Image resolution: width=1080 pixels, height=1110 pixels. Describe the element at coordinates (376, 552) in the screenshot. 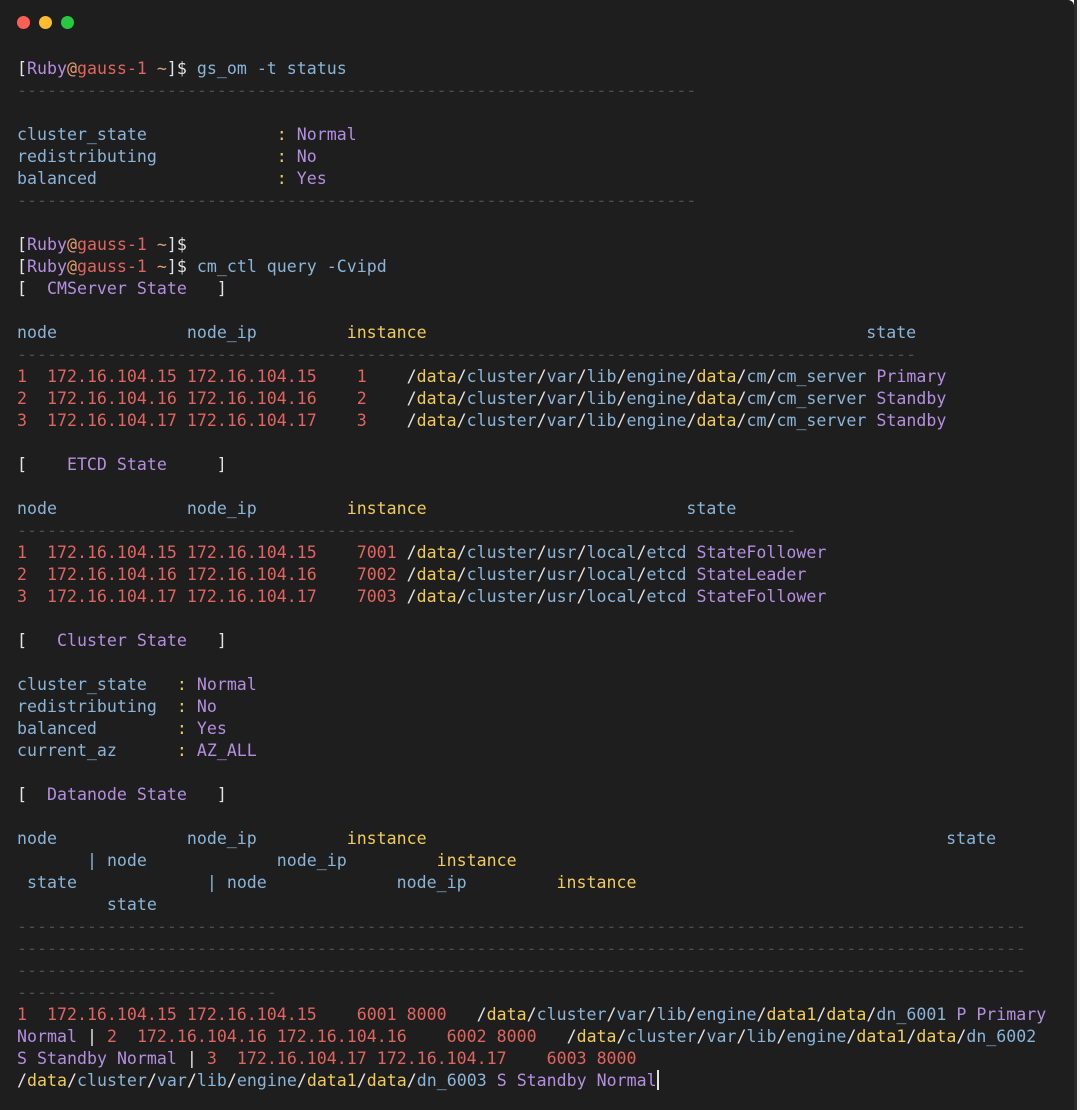

I see `instance-id: 7001` at that location.